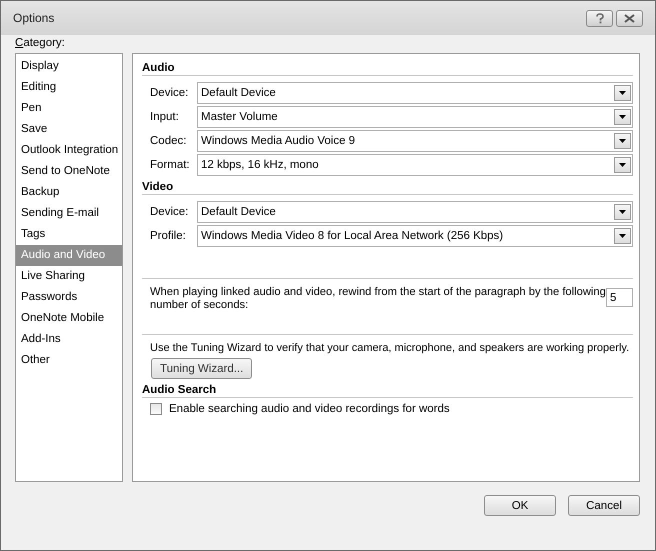  Describe the element at coordinates (387, 69) in the screenshot. I see `section-heading: Audio` at that location.